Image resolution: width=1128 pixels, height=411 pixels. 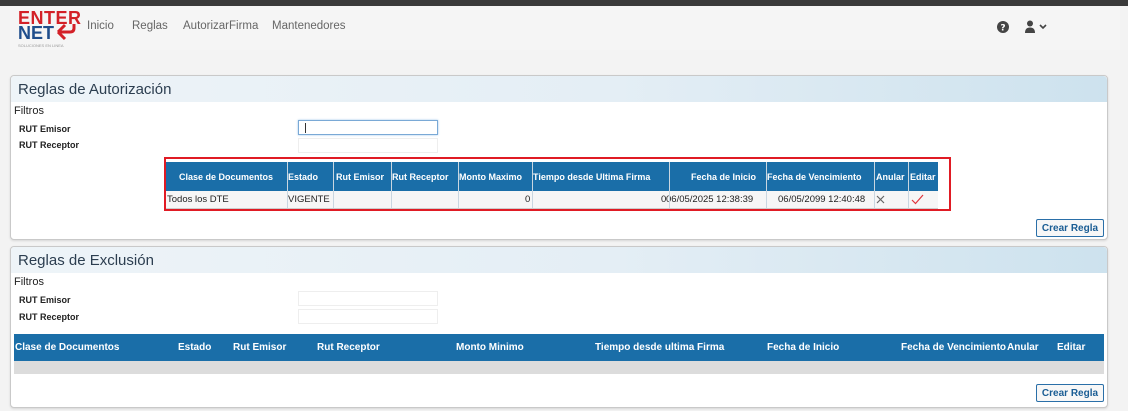 I want to click on user-icon, so click(x=1036, y=27).